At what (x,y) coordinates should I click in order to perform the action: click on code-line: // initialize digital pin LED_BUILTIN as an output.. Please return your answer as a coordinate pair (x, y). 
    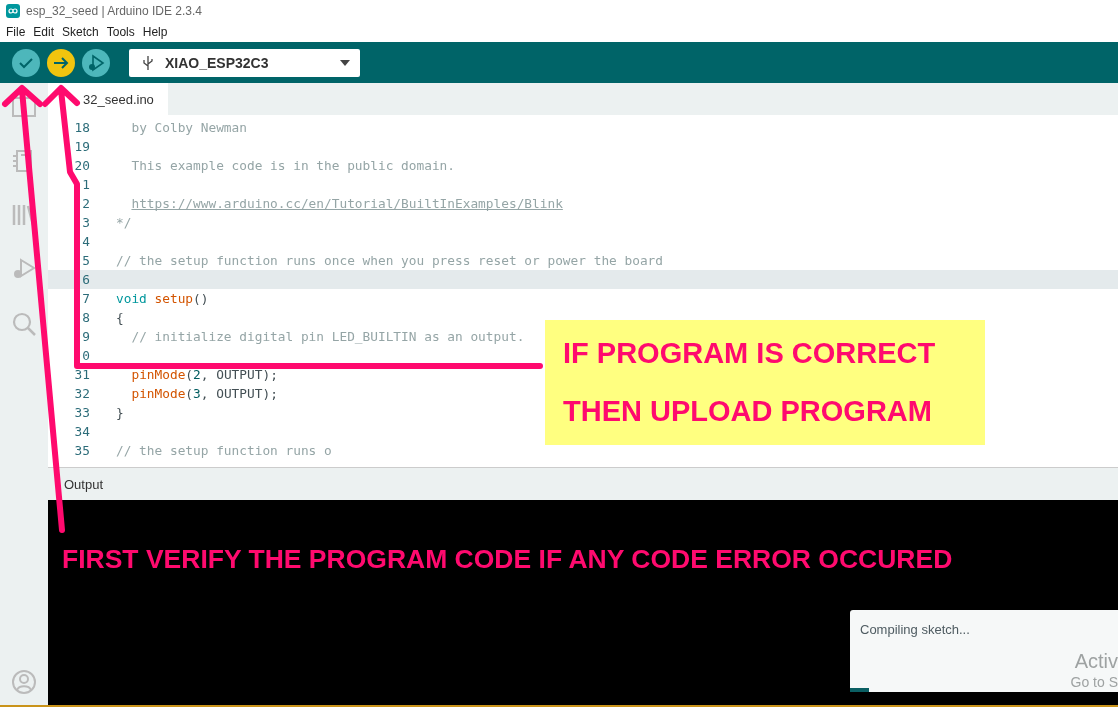
    Looking at the image, I should click on (327, 336).